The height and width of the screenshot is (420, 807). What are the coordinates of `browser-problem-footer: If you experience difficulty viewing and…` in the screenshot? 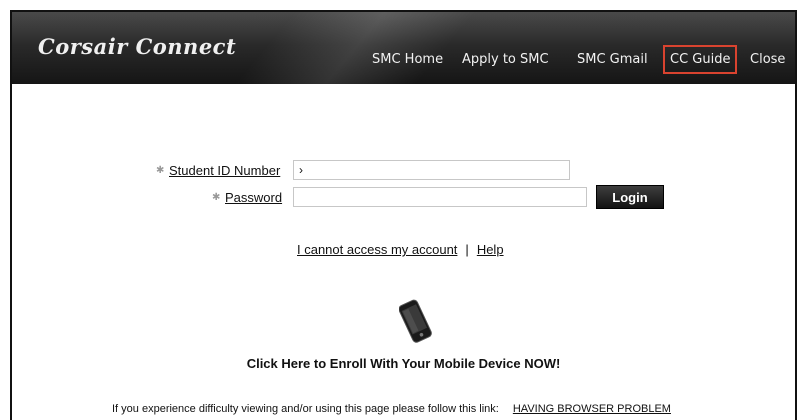 It's located at (391, 409).